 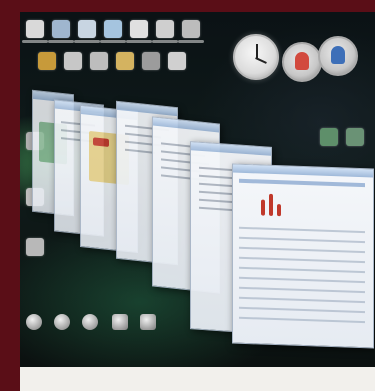 What do you see at coordinates (140, 151) in the screenshot?
I see `text-line` at bounding box center [140, 151].